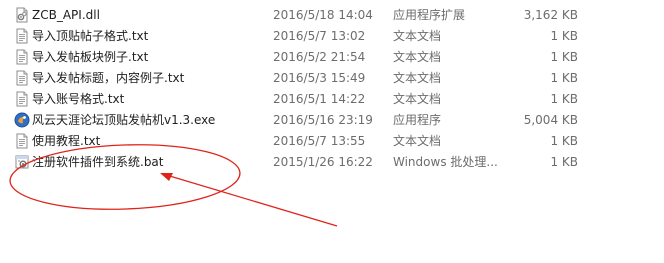 This screenshot has width=664, height=263. What do you see at coordinates (323, 162) in the screenshot?
I see `file-date: 2015/1/26 16:22` at bounding box center [323, 162].